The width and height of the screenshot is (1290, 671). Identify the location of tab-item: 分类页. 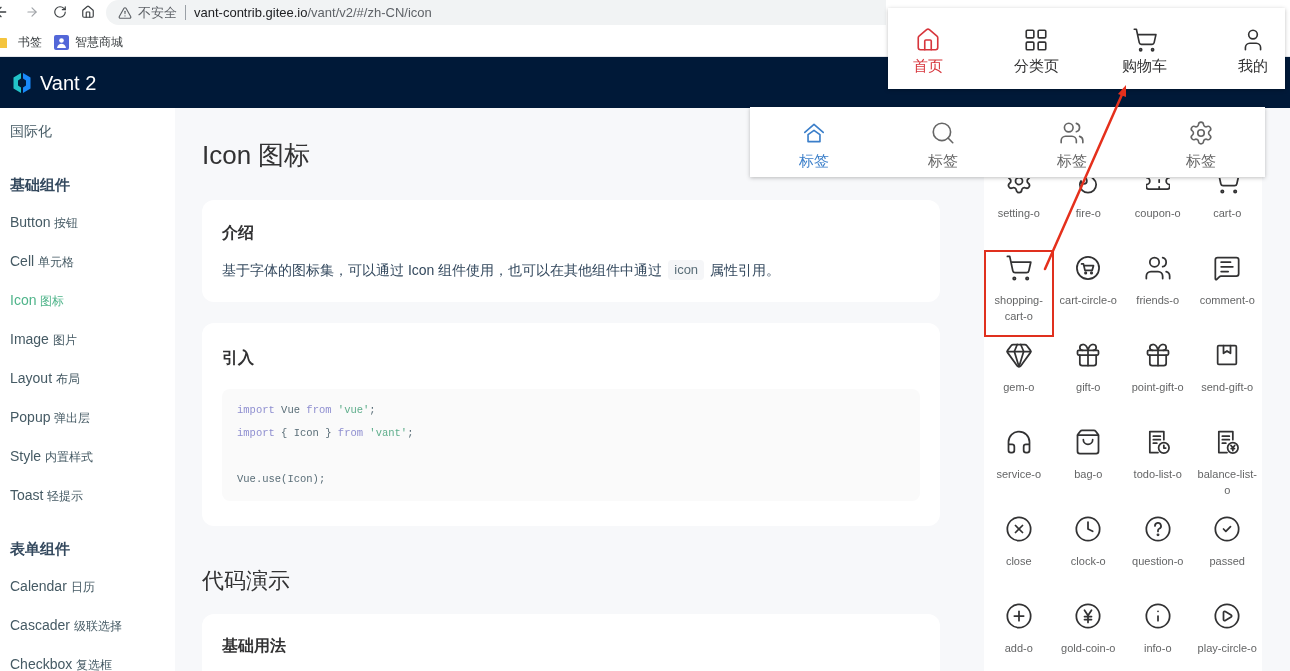
(1036, 52).